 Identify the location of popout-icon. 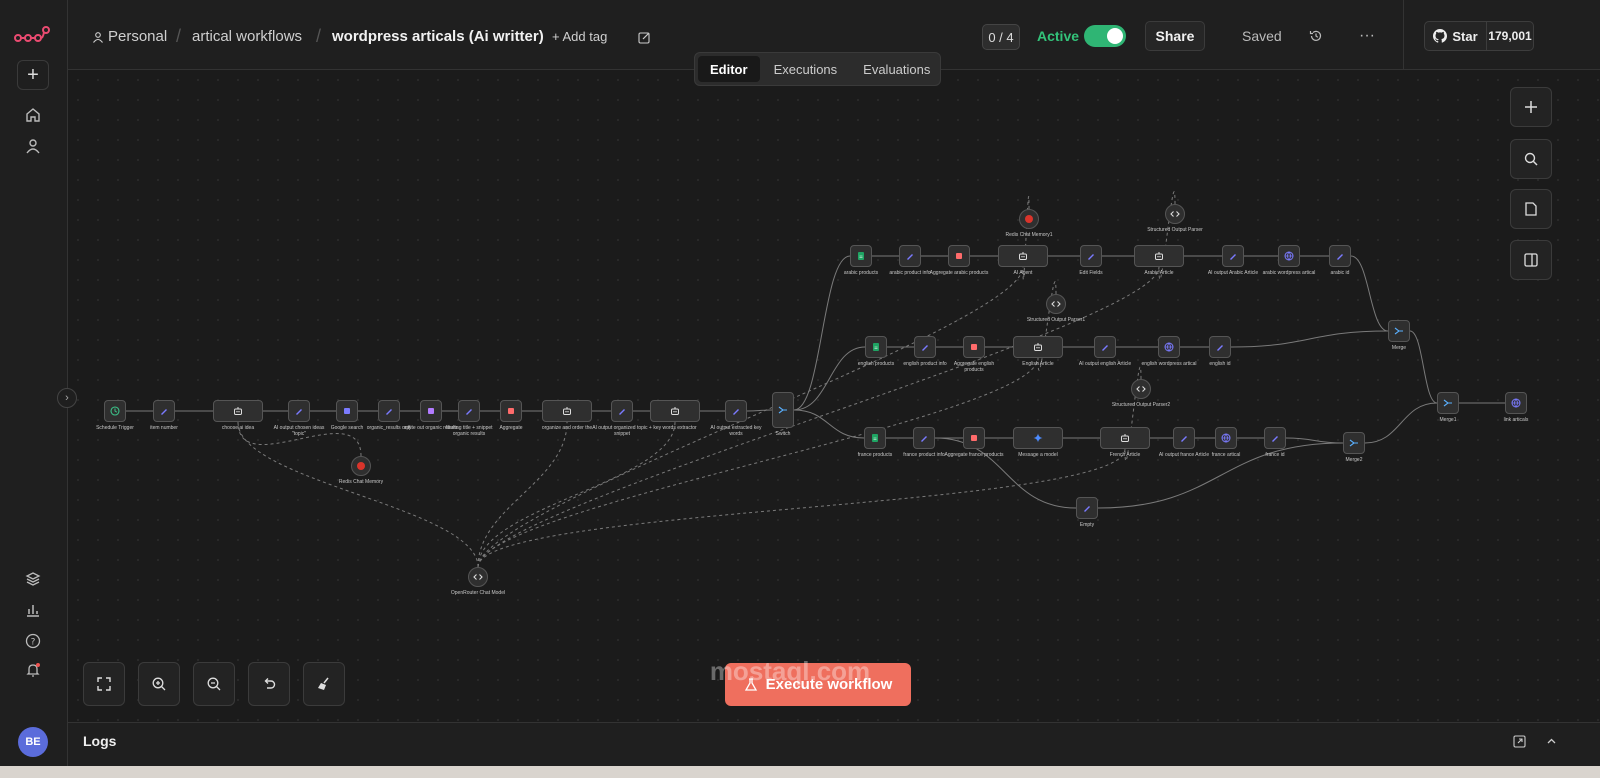
(1519, 741).